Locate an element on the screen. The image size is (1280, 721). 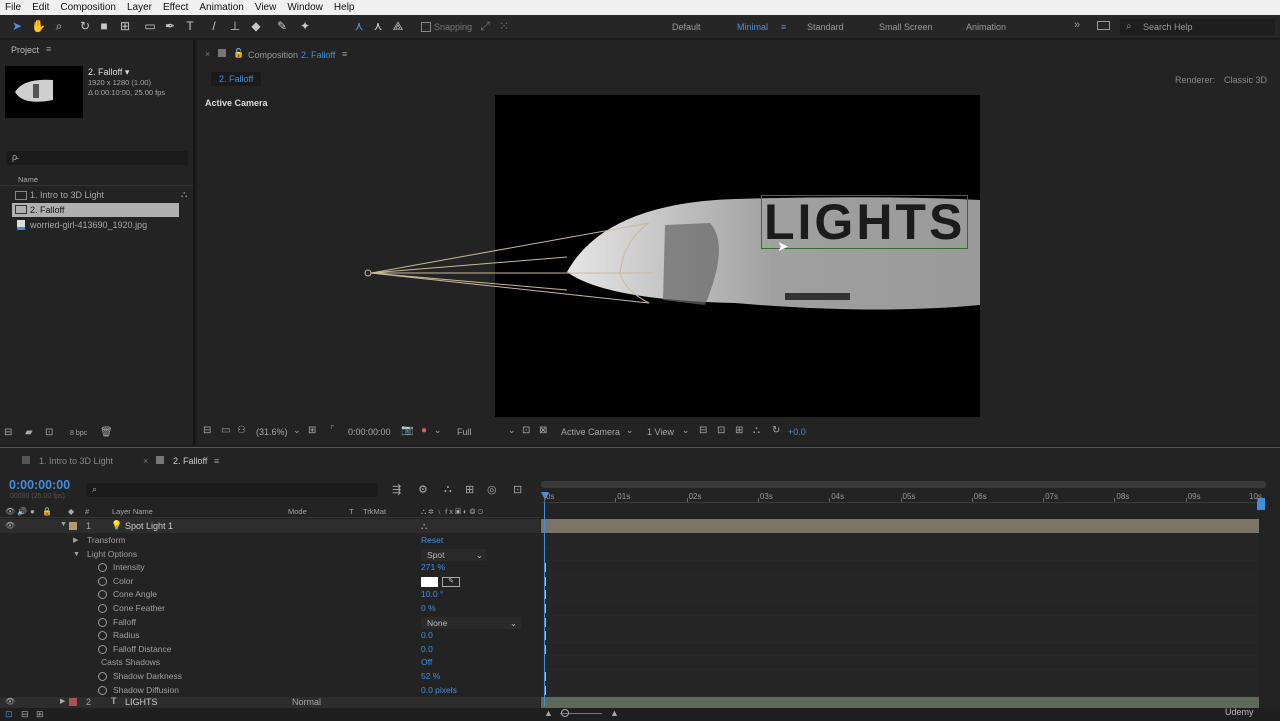
color-swatch is located at coordinates (429, 581).